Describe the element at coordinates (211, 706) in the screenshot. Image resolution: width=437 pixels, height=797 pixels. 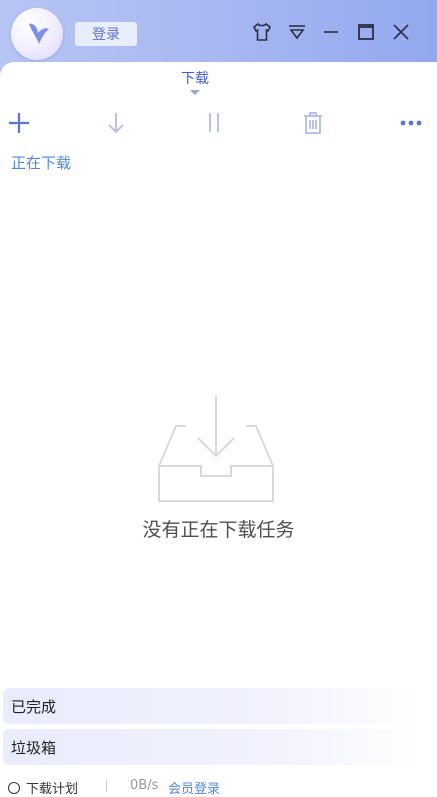
I see `completed-section: 已完成` at that location.